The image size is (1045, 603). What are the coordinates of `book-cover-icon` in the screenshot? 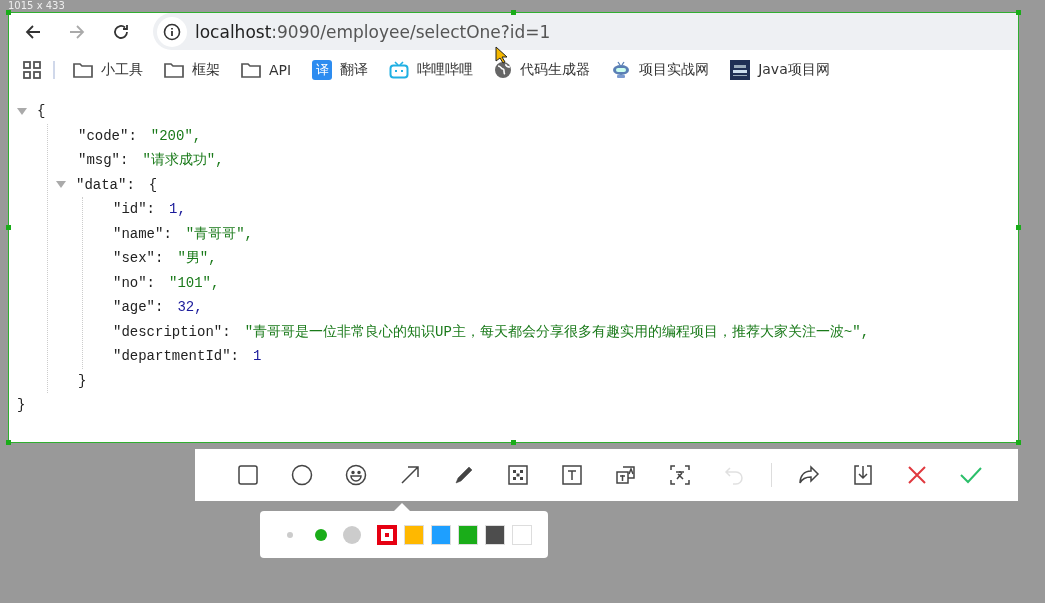 It's located at (740, 70).